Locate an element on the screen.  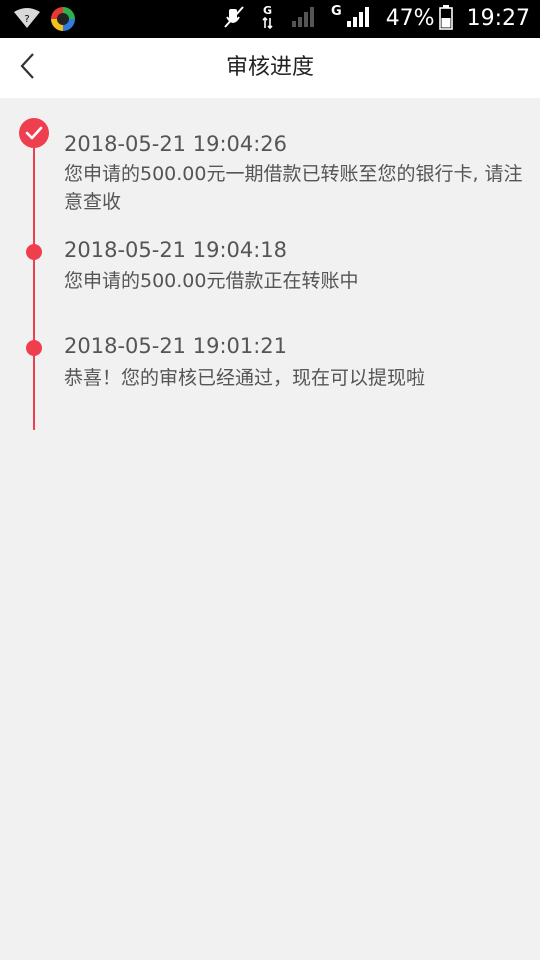
battery-percent: 47% is located at coordinates (410, 18).